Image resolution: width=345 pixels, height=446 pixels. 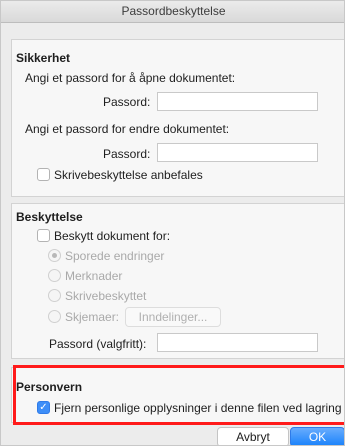 I want to click on protect-document-checkbox, so click(x=43, y=235).